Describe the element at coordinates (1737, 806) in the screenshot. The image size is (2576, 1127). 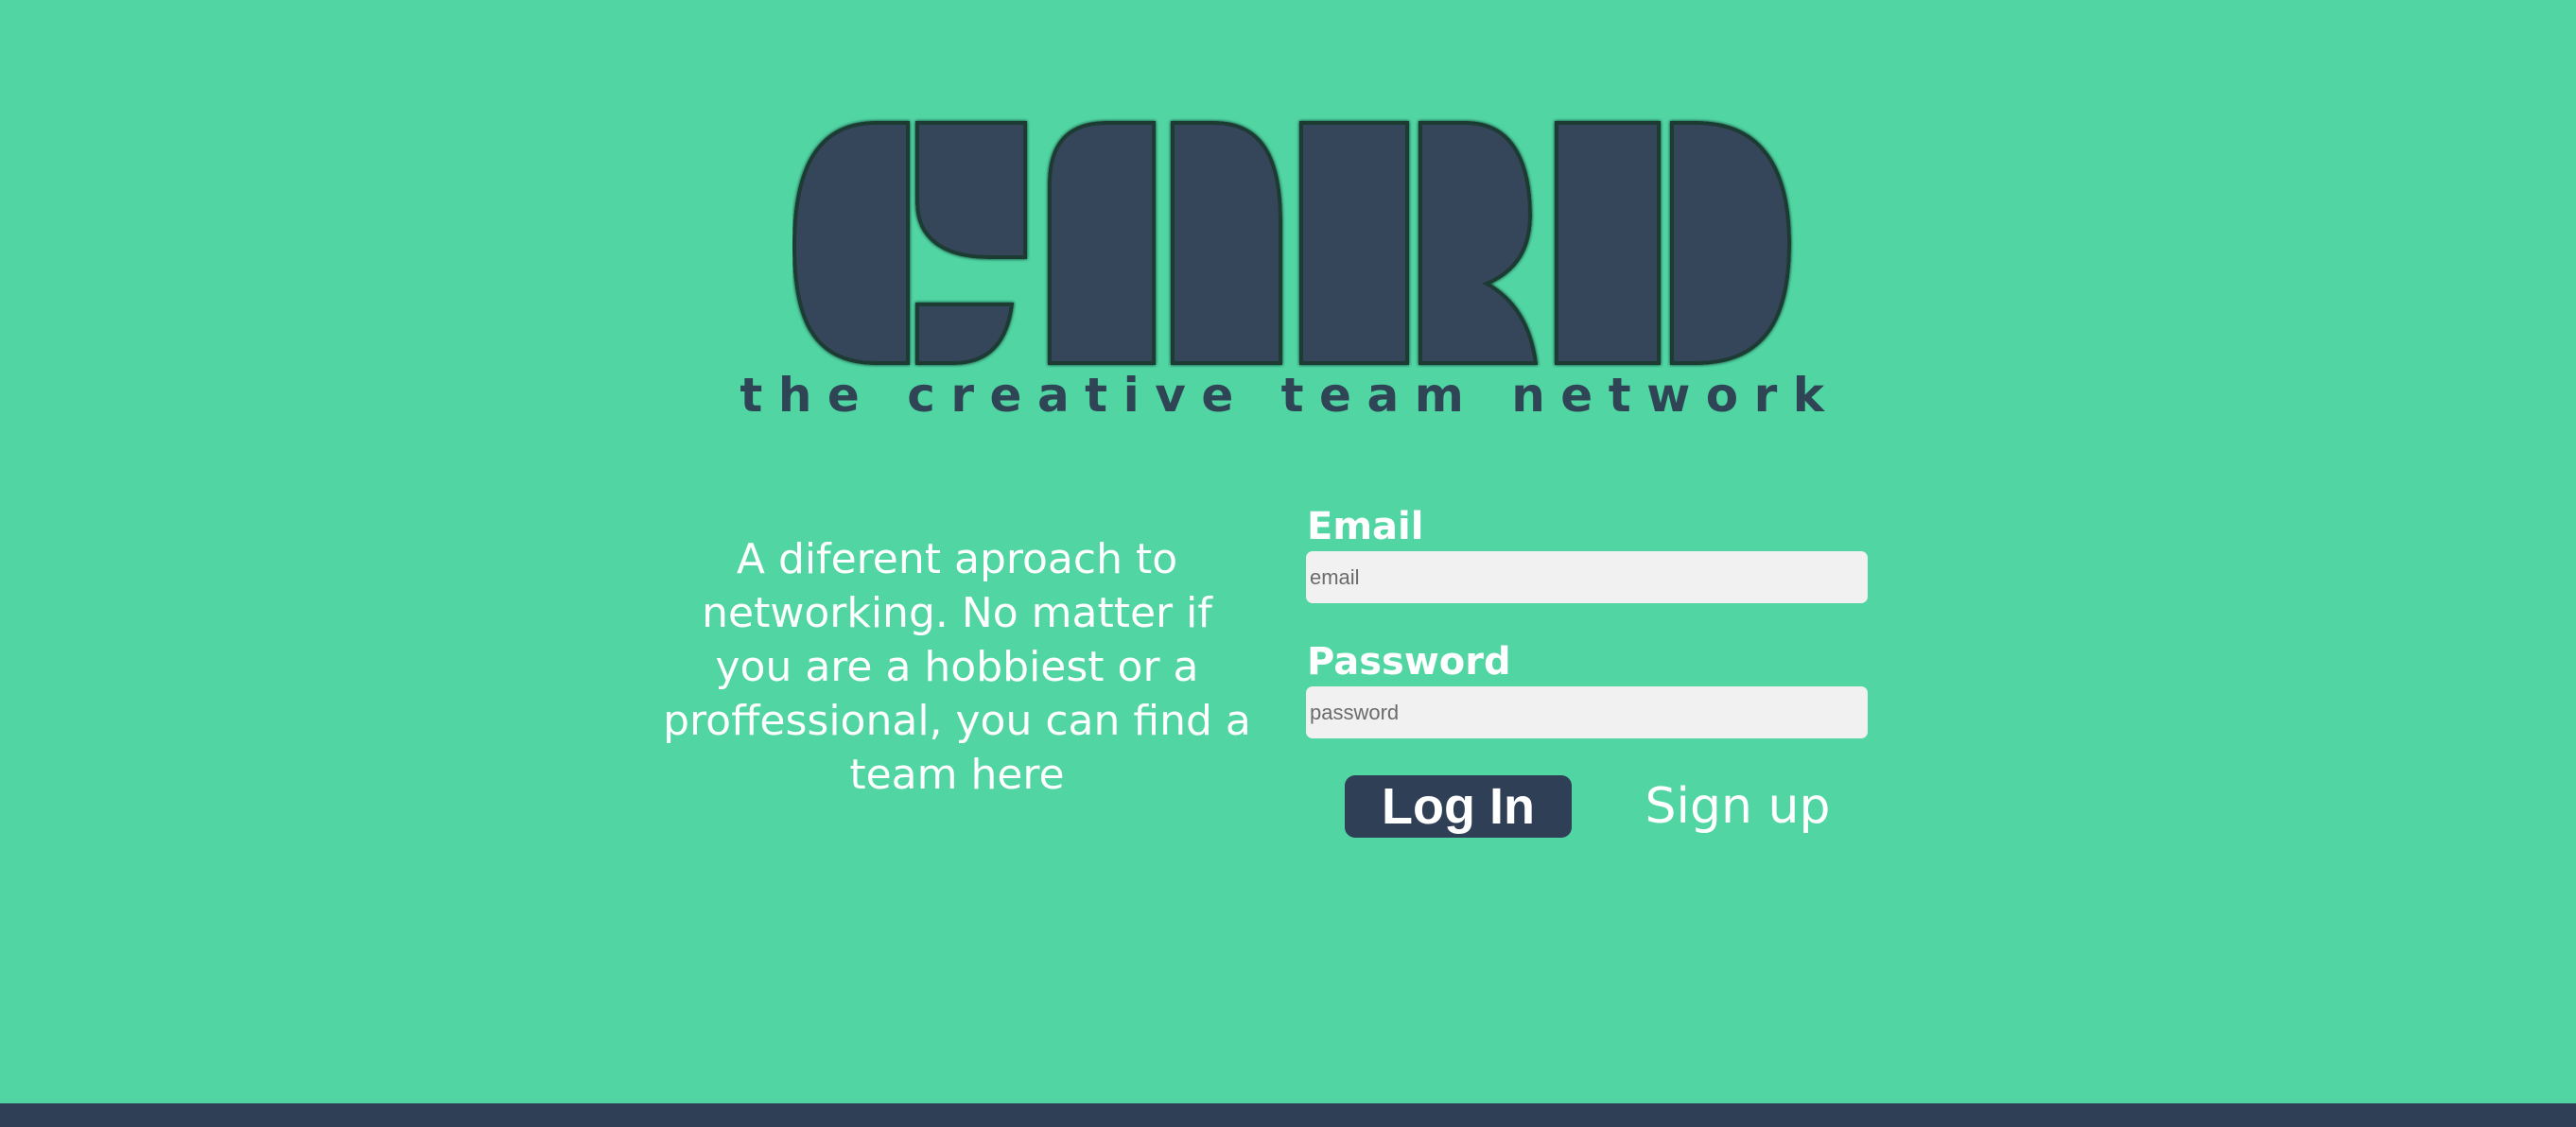
I see `signup-link: Sign up` at that location.